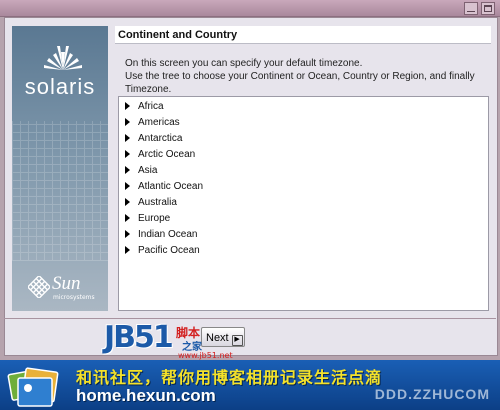  I want to click on tree-item-label: Arctic Ocean, so click(167, 154).